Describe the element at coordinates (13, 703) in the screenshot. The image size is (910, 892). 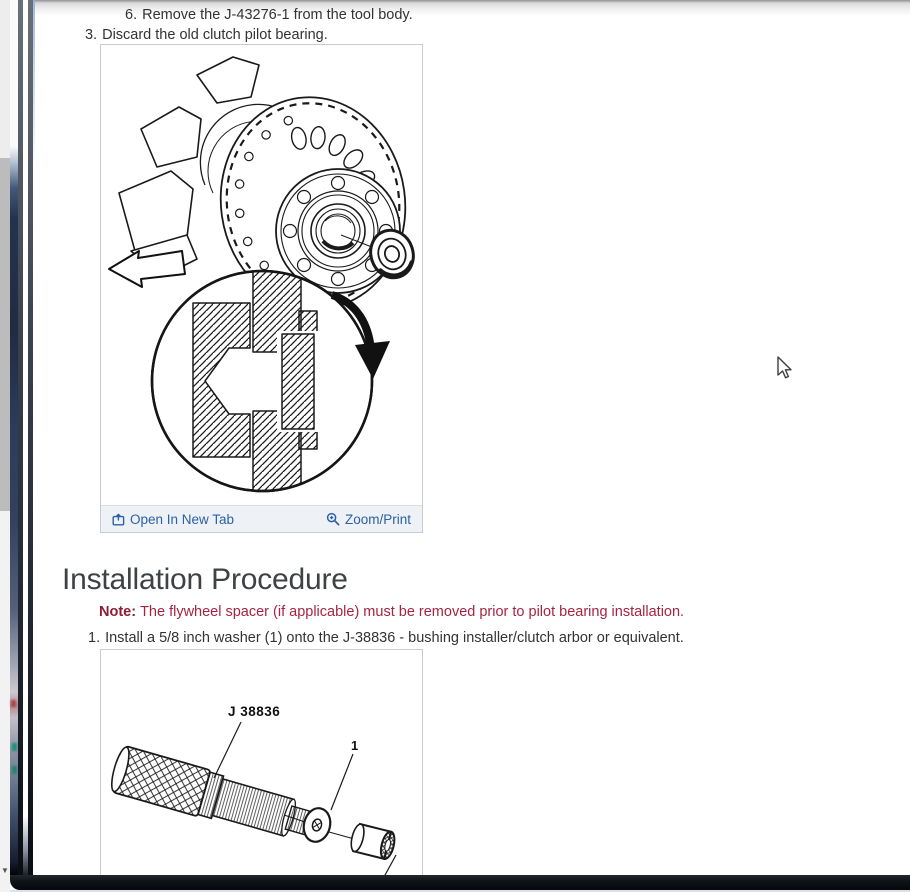
I see `background-photo-red-blur` at that location.